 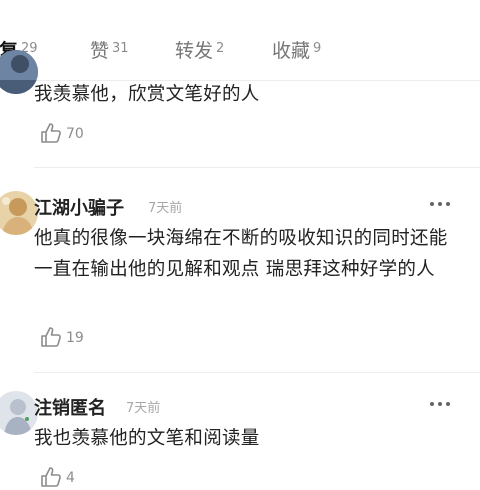 What do you see at coordinates (70, 407) in the screenshot?
I see `username: 注销匿名` at bounding box center [70, 407].